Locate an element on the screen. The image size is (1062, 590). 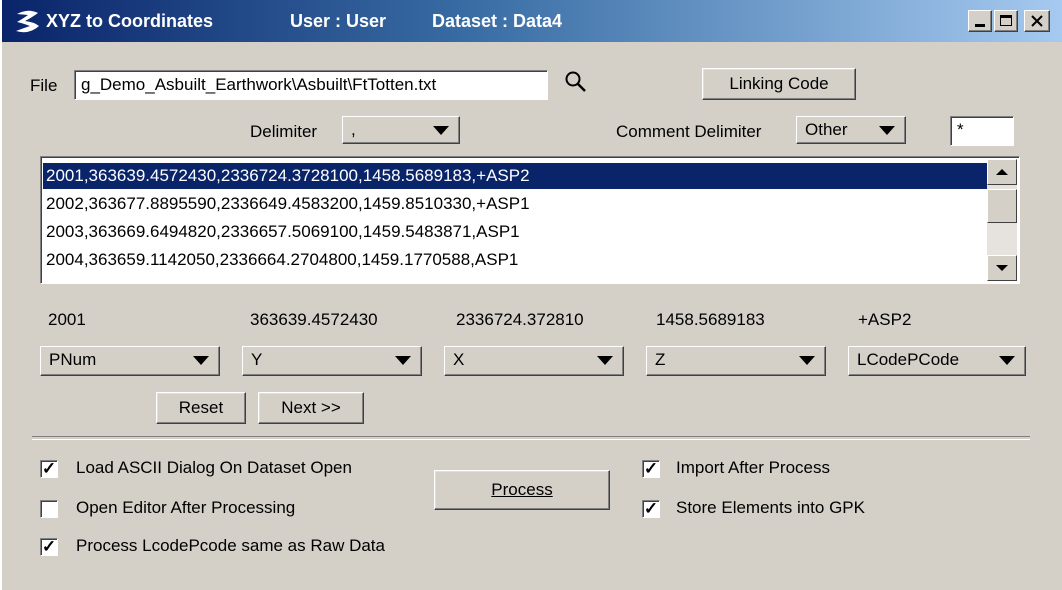
process-button-label: Process is located at coordinates (522, 489).